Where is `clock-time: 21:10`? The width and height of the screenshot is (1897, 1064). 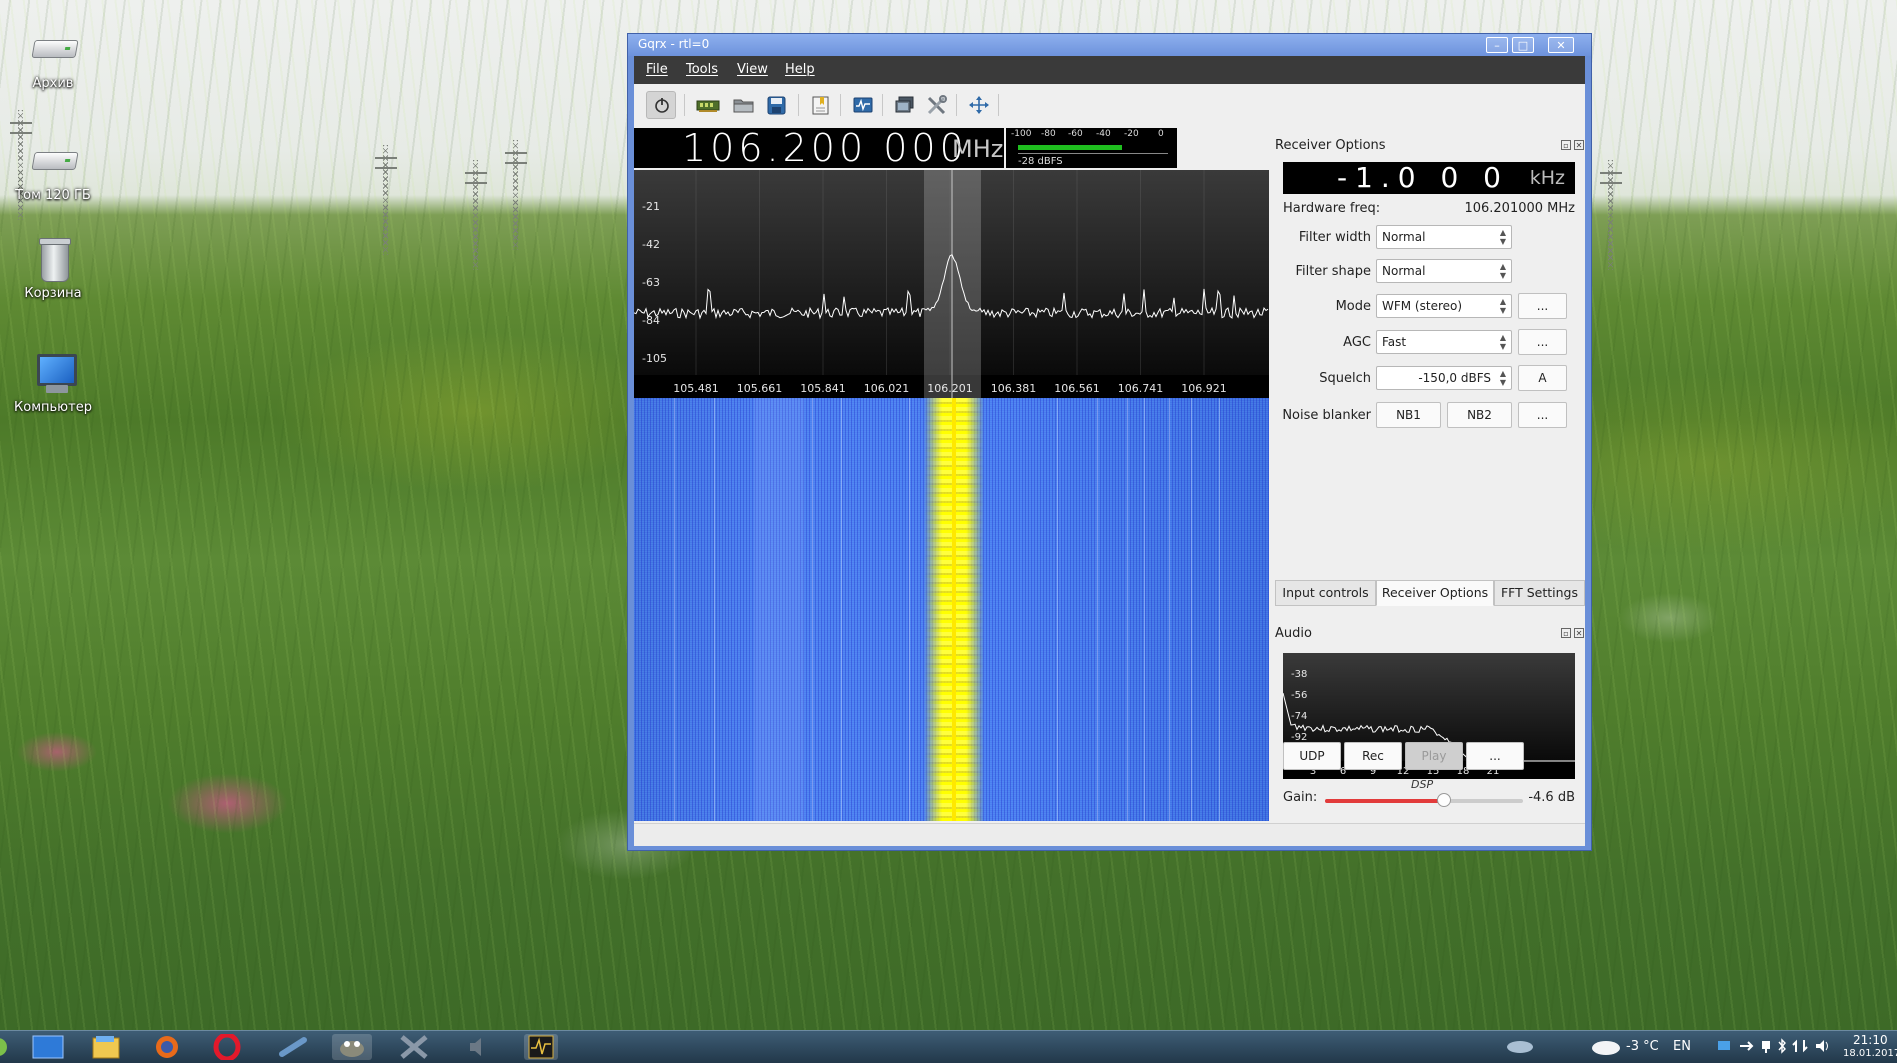
clock-time: 21:10 is located at coordinates (1870, 1040).